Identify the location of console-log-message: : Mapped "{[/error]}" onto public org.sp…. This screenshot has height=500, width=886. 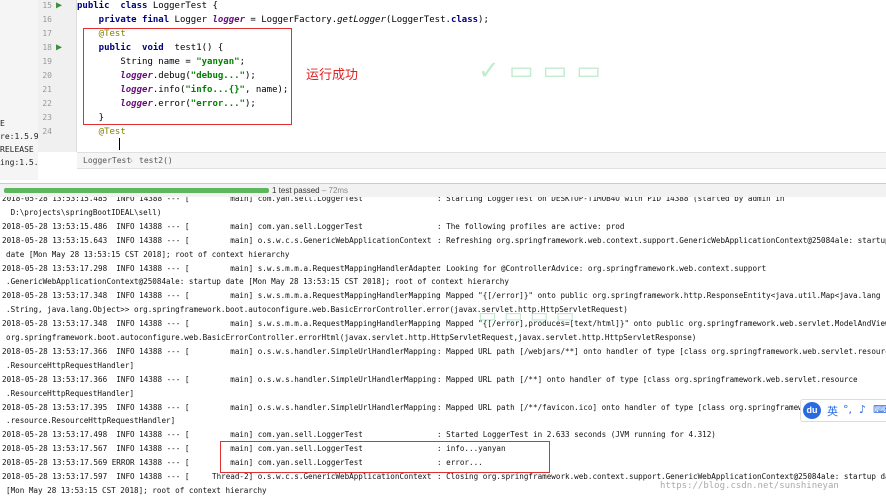
(659, 296).